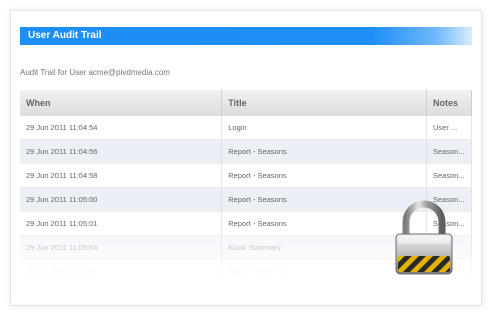  What do you see at coordinates (121, 151) in the screenshot?
I see `cell-when: 29 Jun 2011 11:04:56` at bounding box center [121, 151].